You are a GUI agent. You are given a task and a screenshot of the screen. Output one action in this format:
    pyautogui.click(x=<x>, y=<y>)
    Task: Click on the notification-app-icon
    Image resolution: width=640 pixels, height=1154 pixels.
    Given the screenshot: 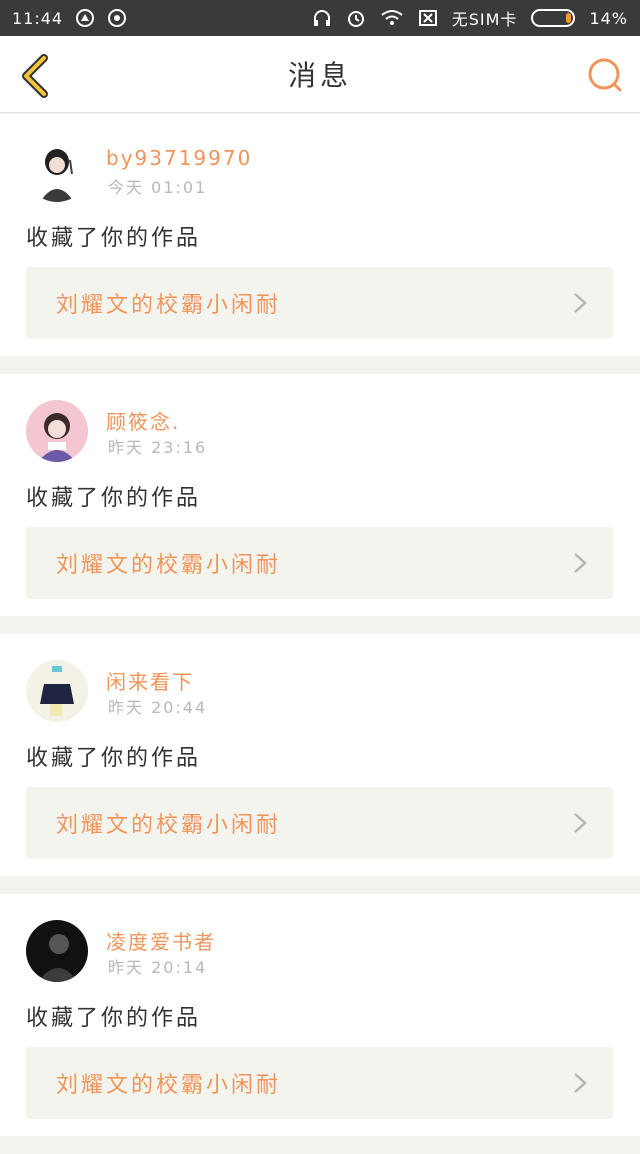 What is the action you would take?
    pyautogui.click(x=85, y=18)
    